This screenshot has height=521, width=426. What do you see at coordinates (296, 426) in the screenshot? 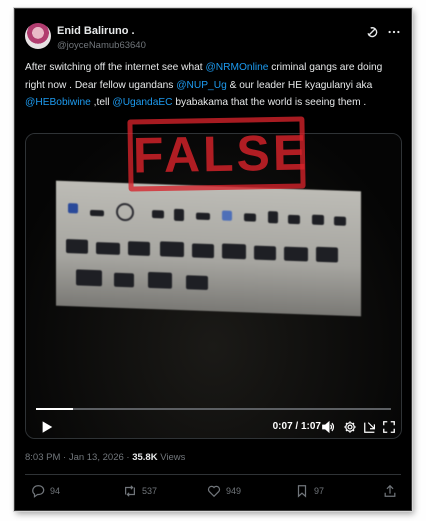
I see `video-time: 0:07 / 1:07` at bounding box center [296, 426].